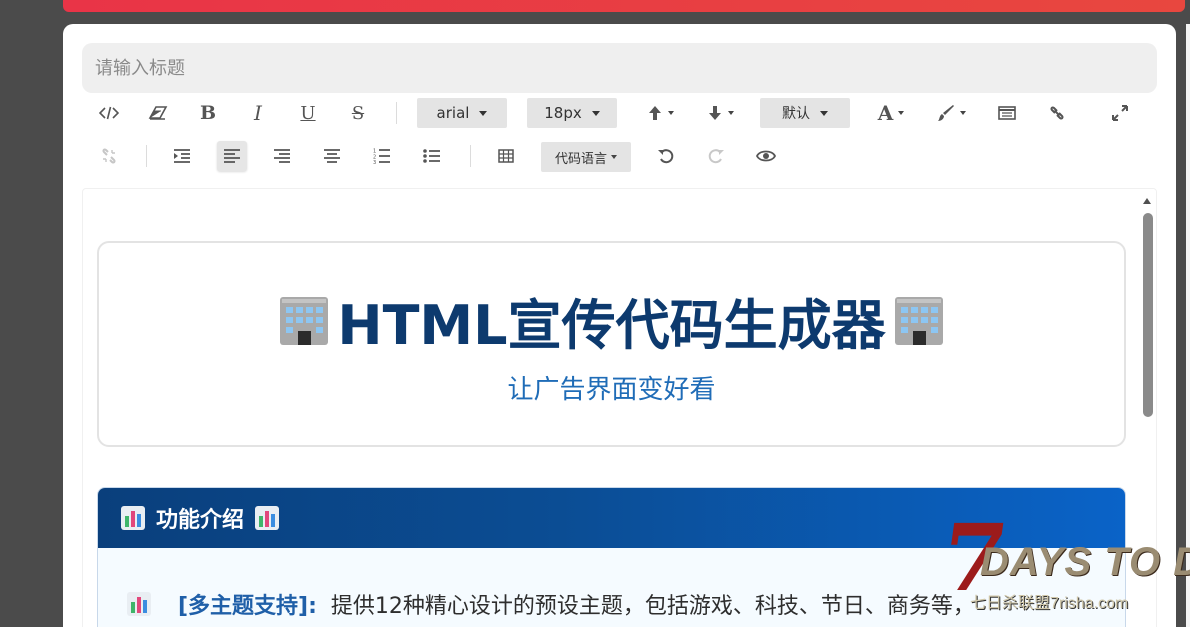 This screenshot has width=1190, height=627. What do you see at coordinates (580, 159) in the screenshot?
I see `code-language-value: 代码语言` at bounding box center [580, 159].